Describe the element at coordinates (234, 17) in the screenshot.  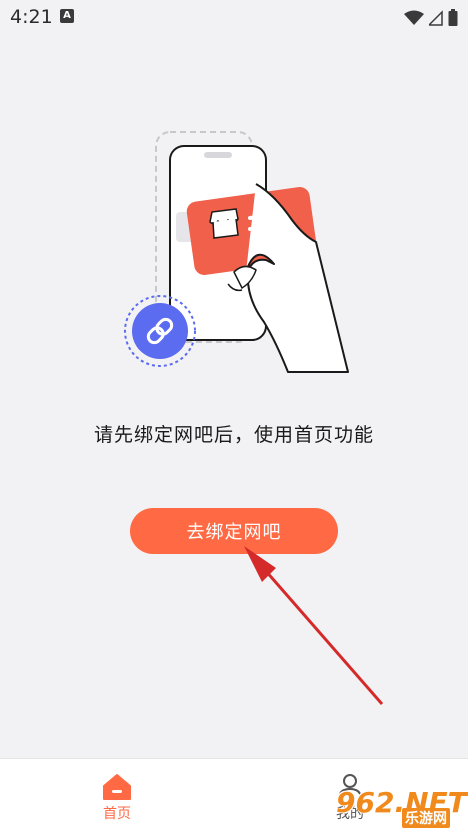
I see `status-bar: 4:21 A` at that location.